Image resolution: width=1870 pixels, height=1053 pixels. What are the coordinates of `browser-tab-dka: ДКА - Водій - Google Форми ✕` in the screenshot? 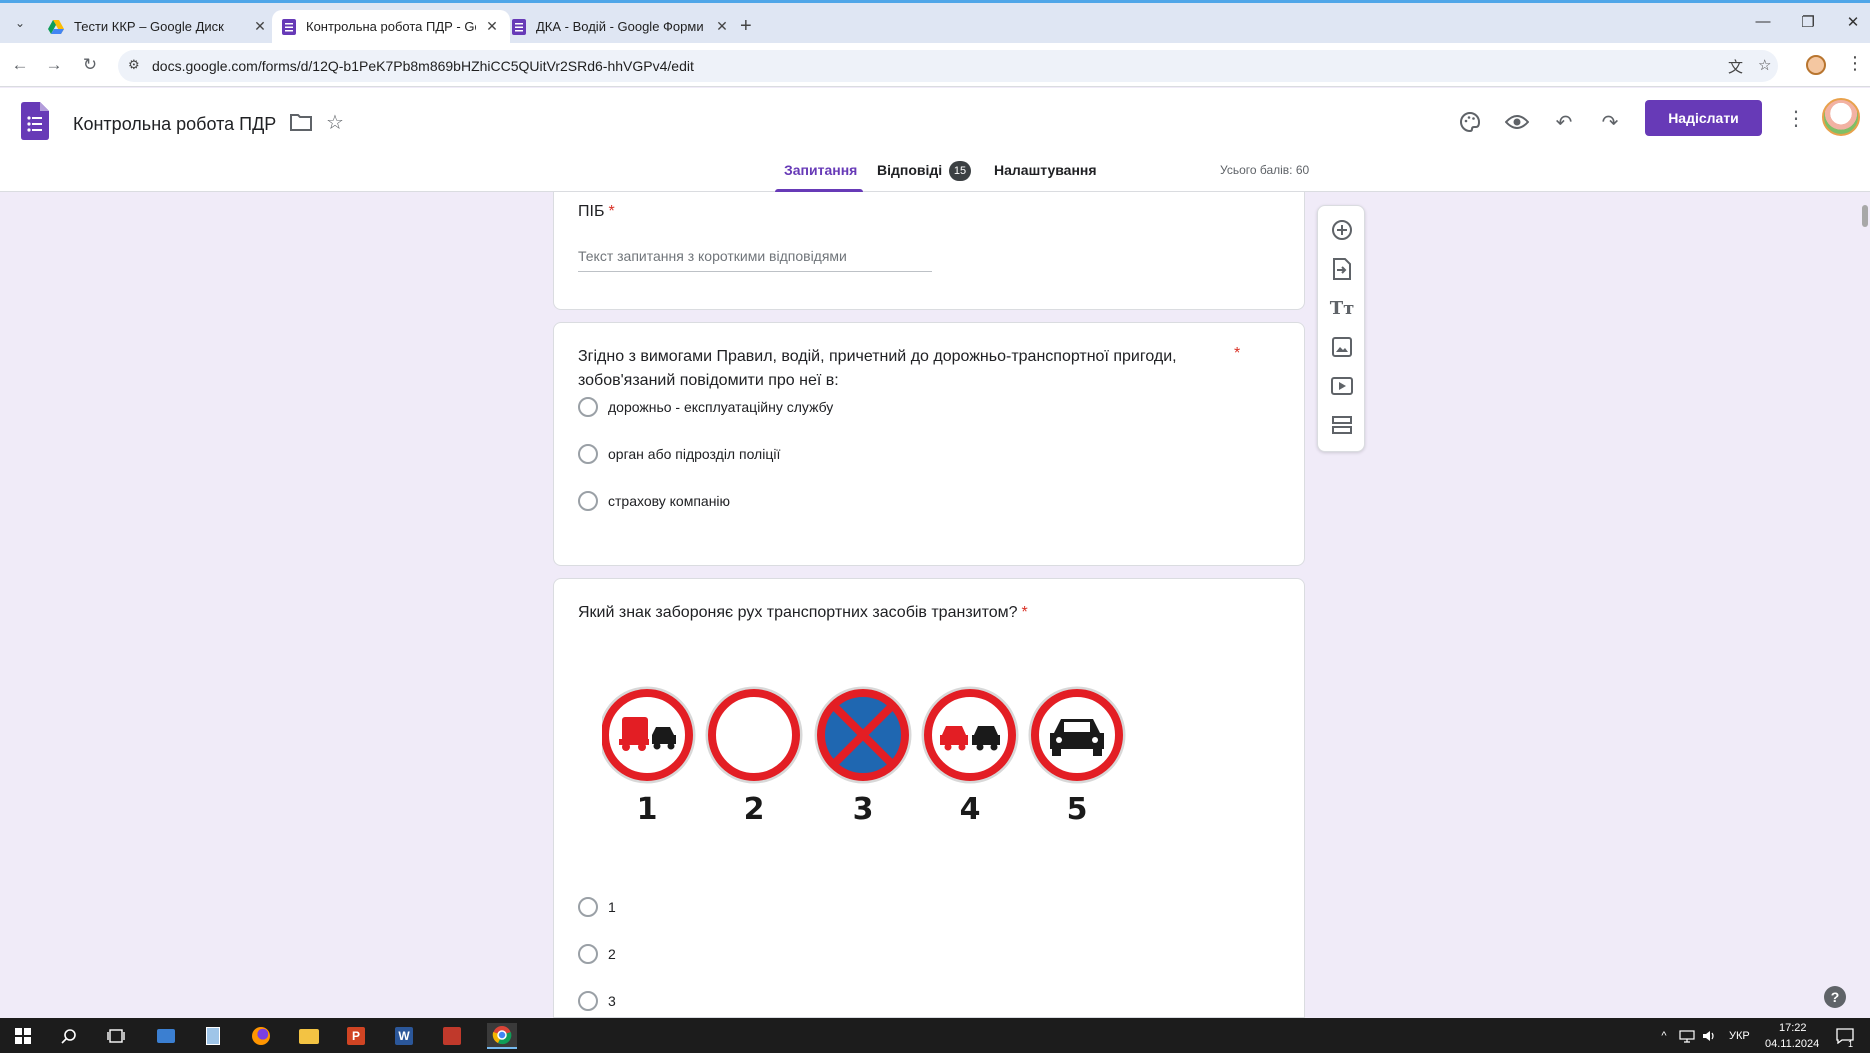 It's located at (621, 26).